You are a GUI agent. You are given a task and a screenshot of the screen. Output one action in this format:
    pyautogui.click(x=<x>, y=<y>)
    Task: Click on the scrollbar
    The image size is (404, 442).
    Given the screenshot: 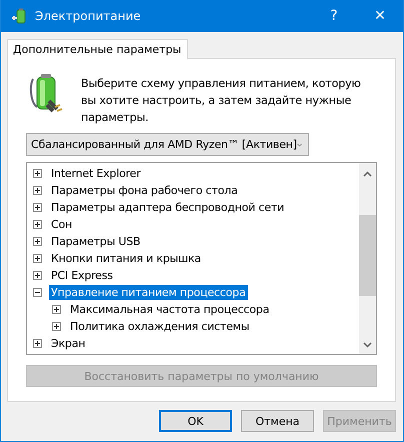 What is the action you would take?
    pyautogui.click(x=367, y=258)
    